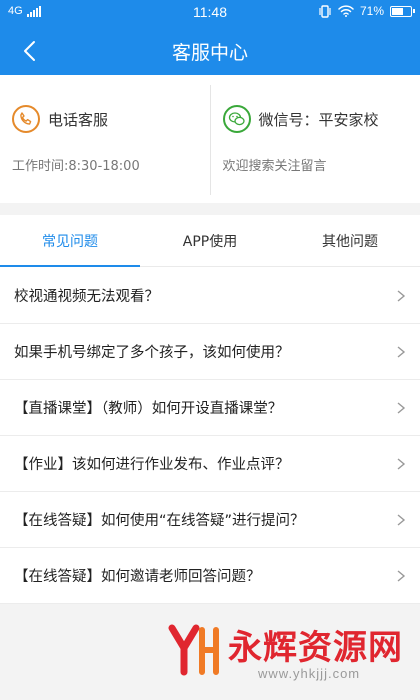 This screenshot has width=420, height=700. I want to click on tab-app-usage: APP使用, so click(210, 240).